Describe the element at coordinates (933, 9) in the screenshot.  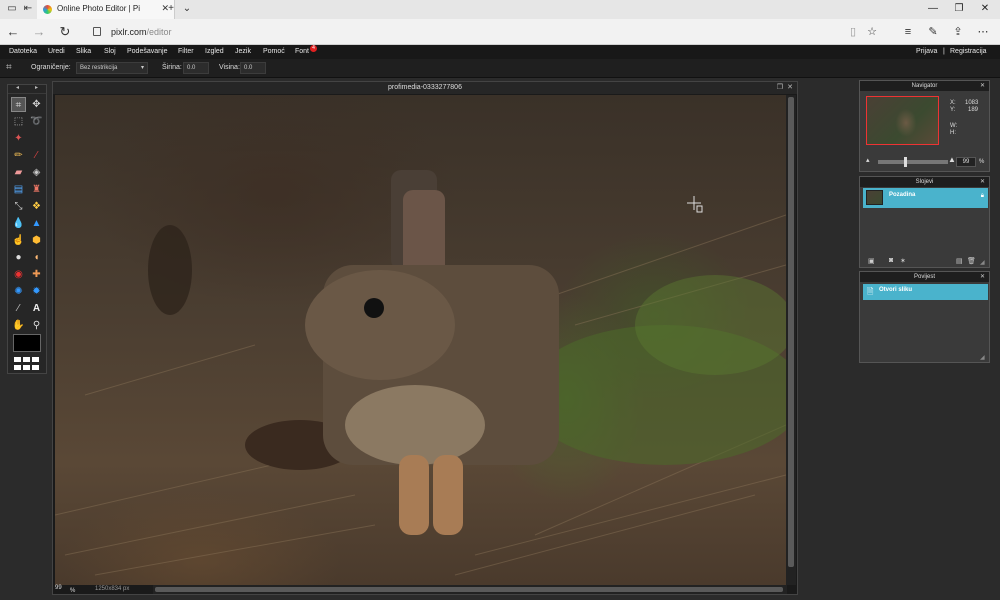
I see `minimize-icon: —` at that location.